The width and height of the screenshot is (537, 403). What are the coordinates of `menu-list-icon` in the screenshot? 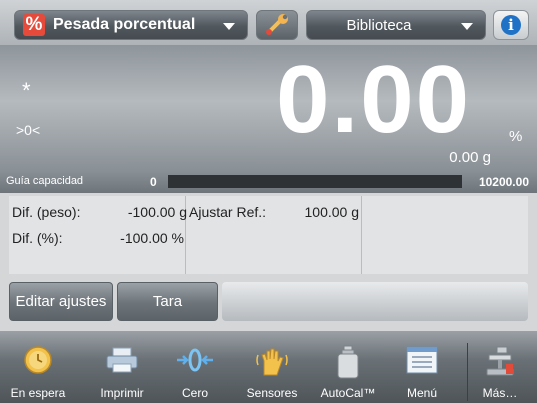 It's located at (422, 360).